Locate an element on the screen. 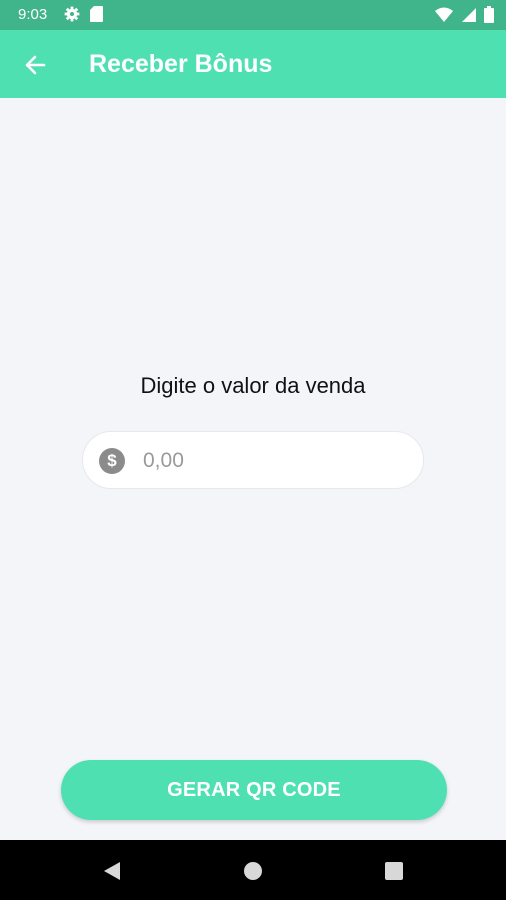 The image size is (506, 900). battery-icon is located at coordinates (489, 14).